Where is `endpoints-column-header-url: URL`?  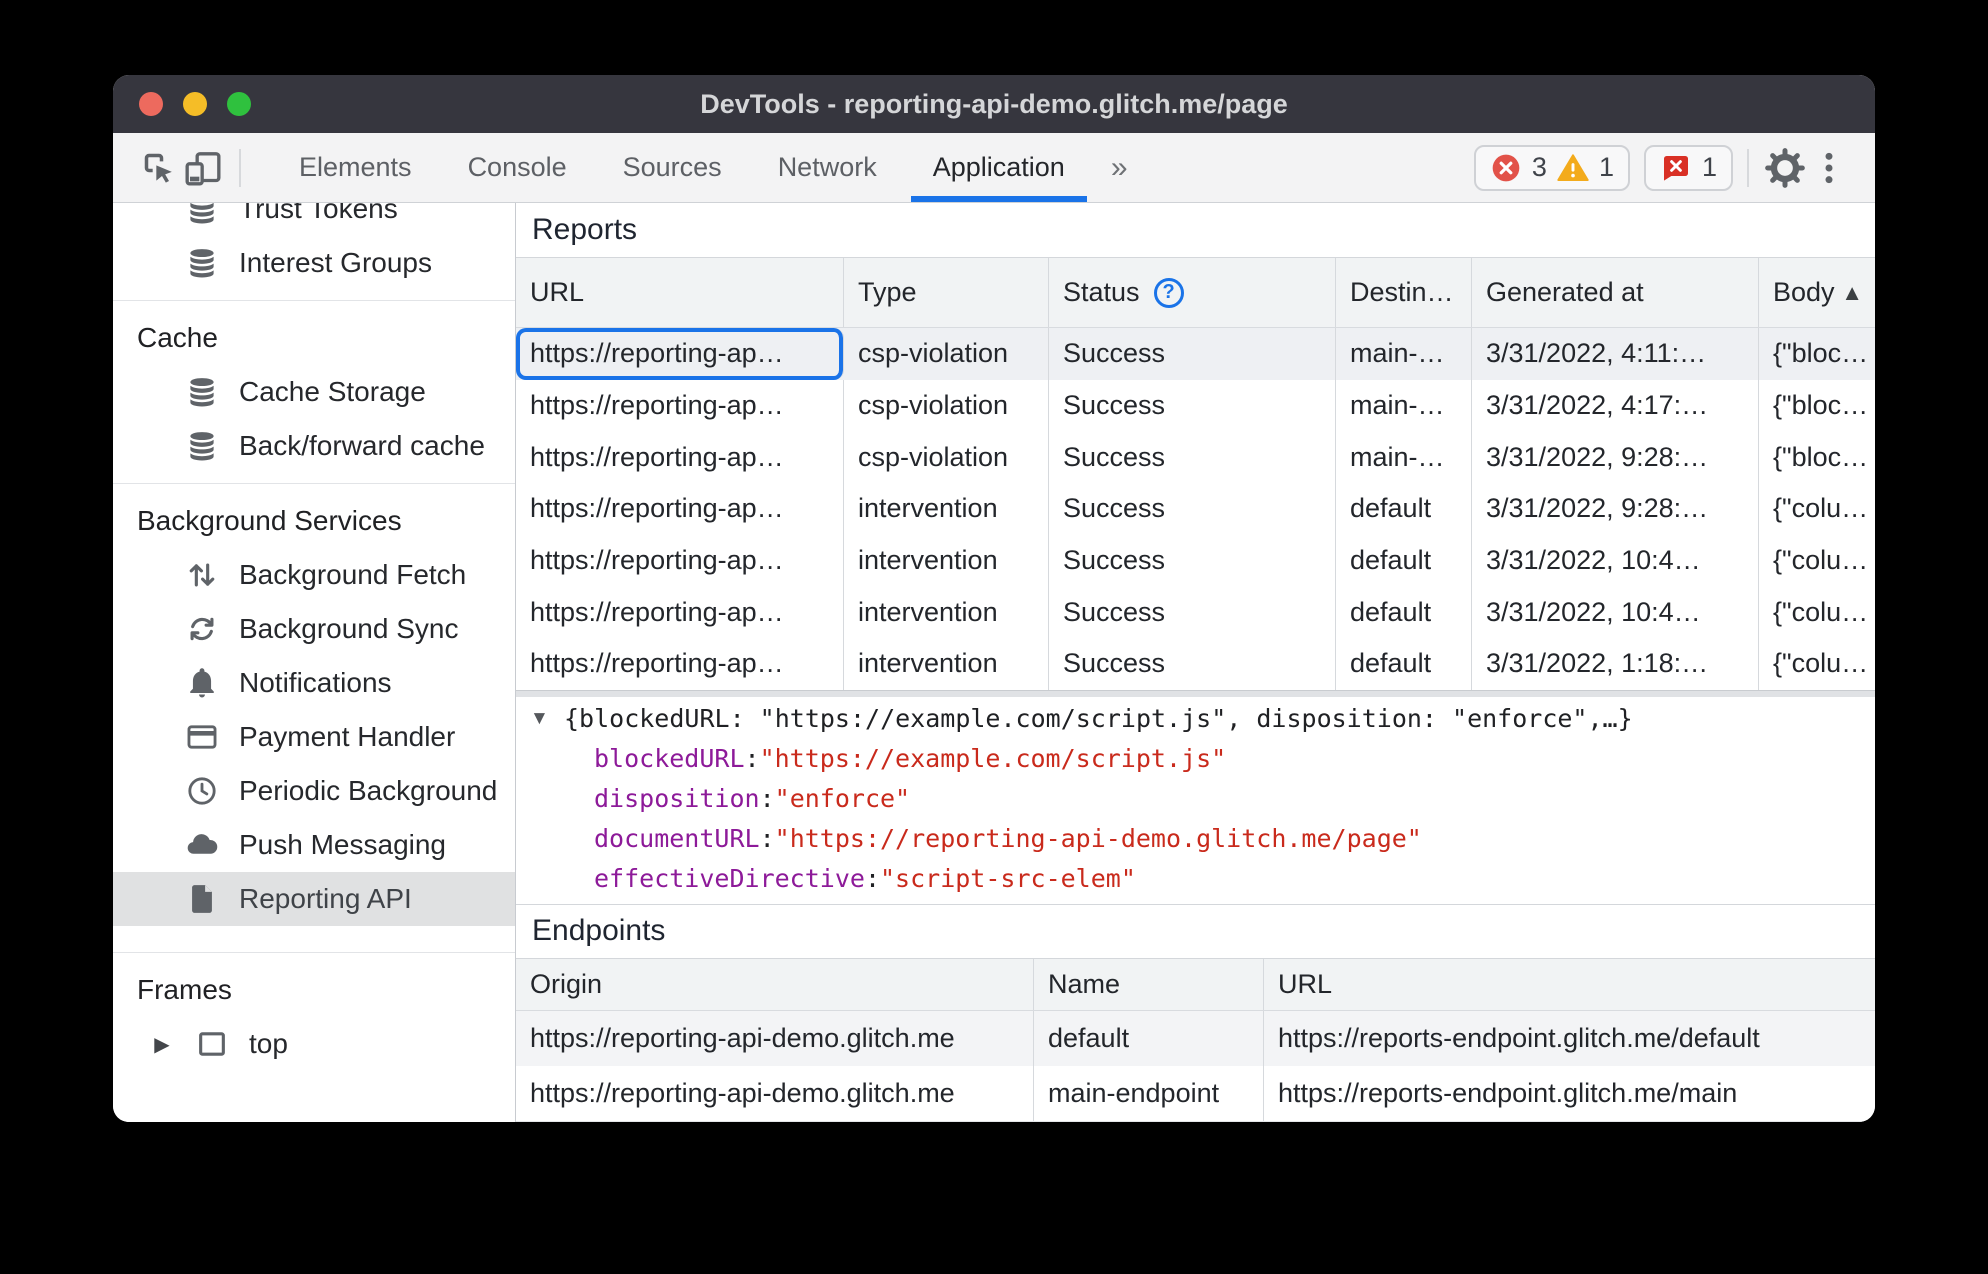 endpoints-column-header-url: URL is located at coordinates (1569, 984).